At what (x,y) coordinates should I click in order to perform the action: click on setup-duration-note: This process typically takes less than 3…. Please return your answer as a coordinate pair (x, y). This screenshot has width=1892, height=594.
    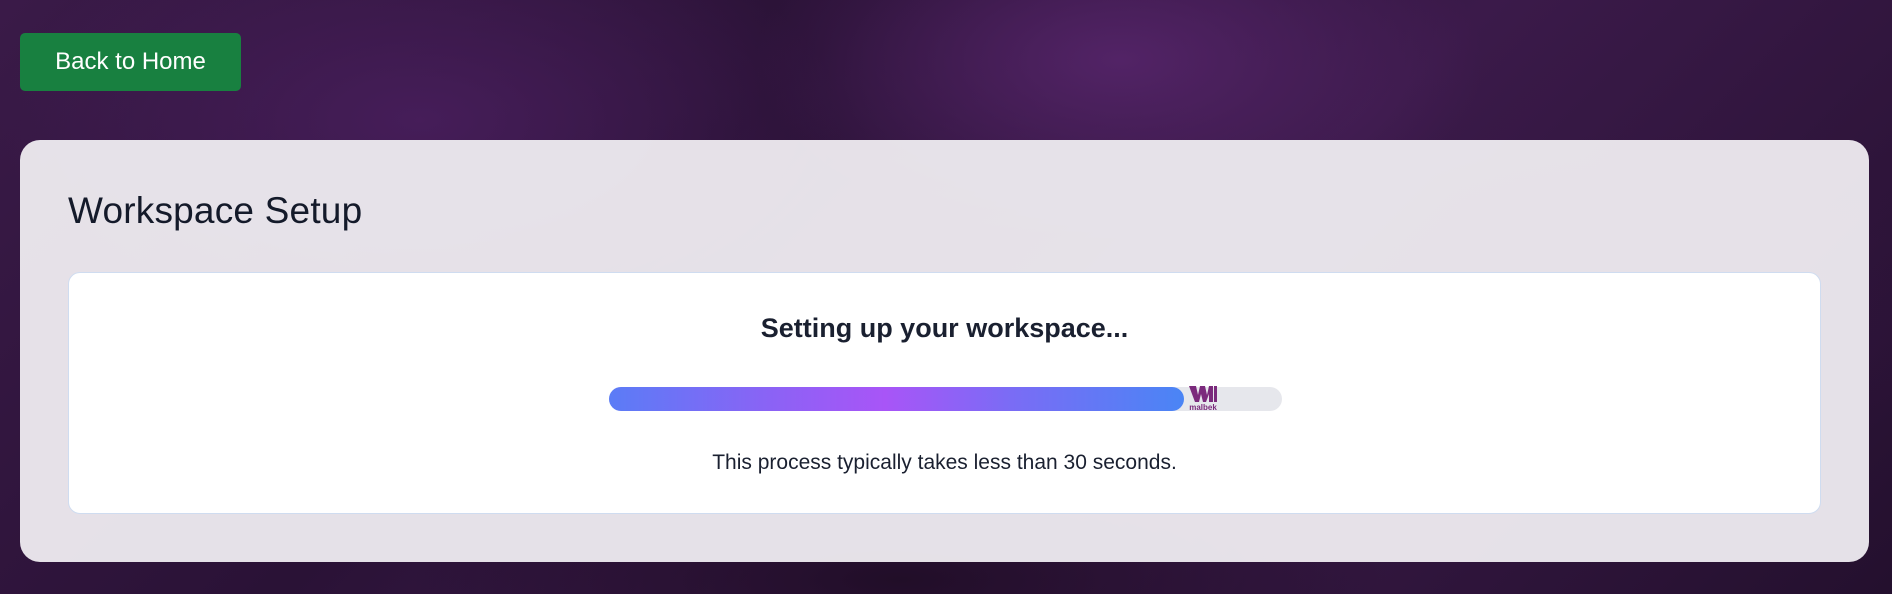
    Looking at the image, I should click on (944, 462).